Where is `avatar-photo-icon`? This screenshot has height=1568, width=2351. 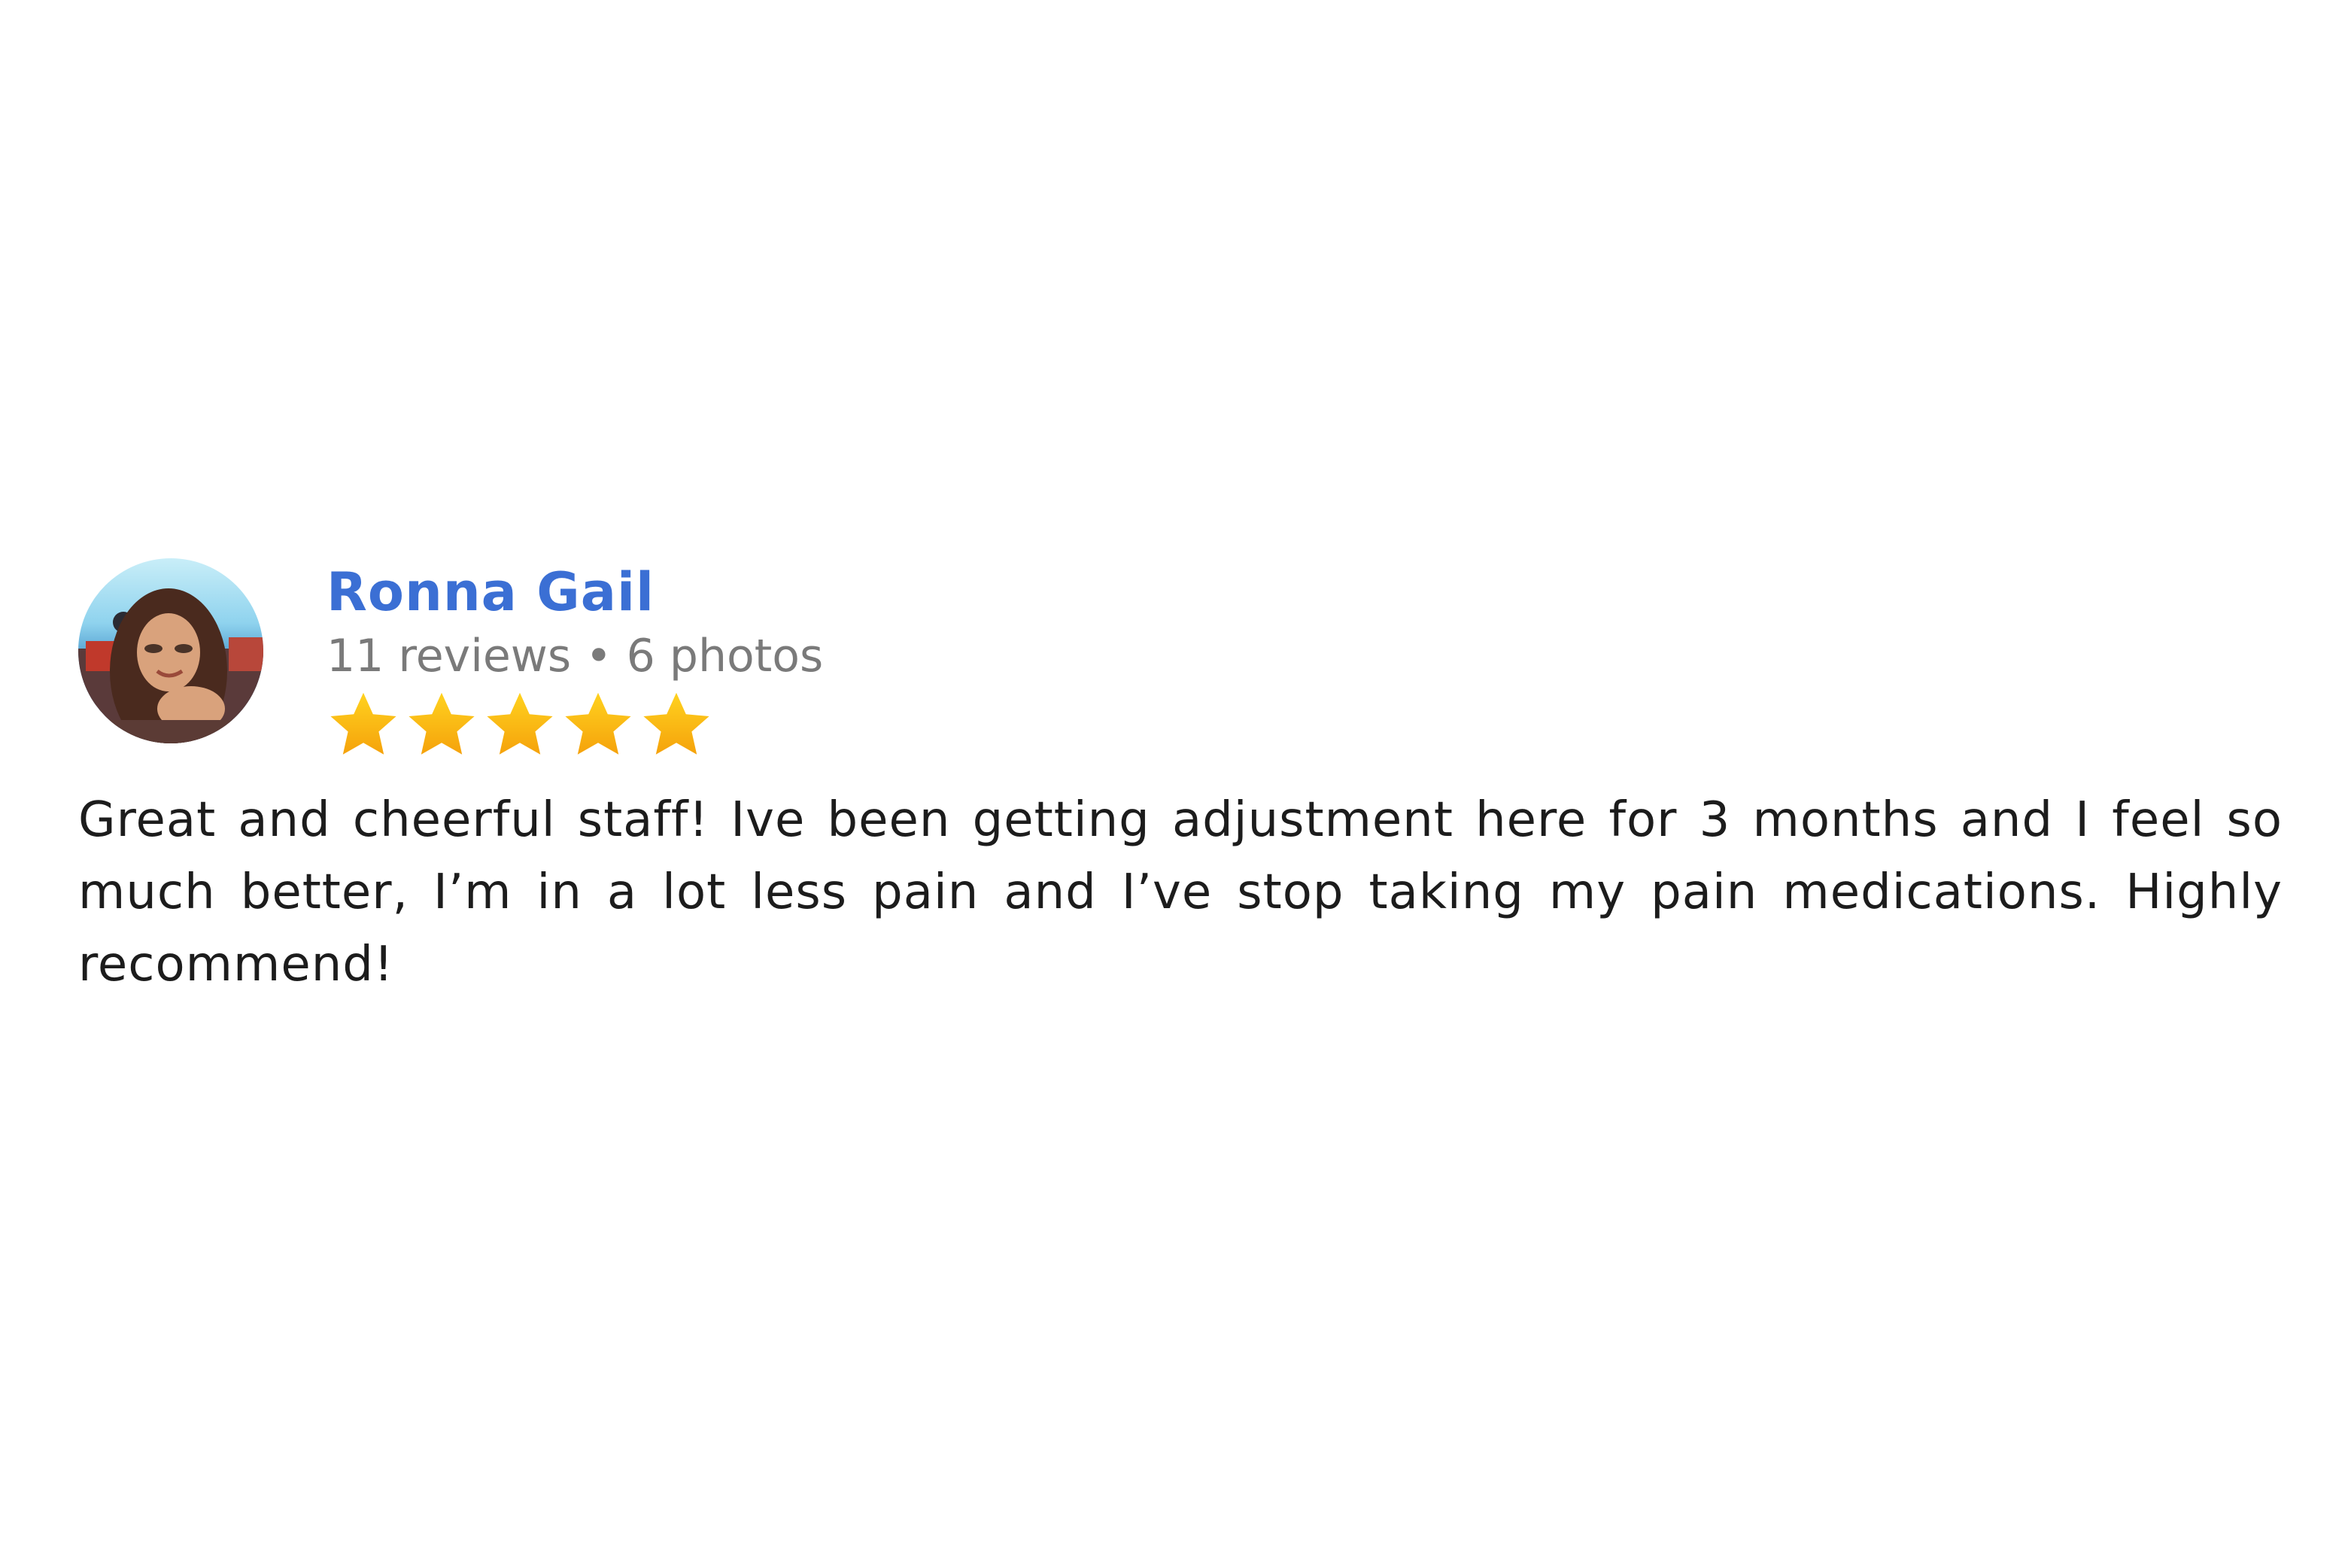 avatar-photo-icon is located at coordinates (170, 650).